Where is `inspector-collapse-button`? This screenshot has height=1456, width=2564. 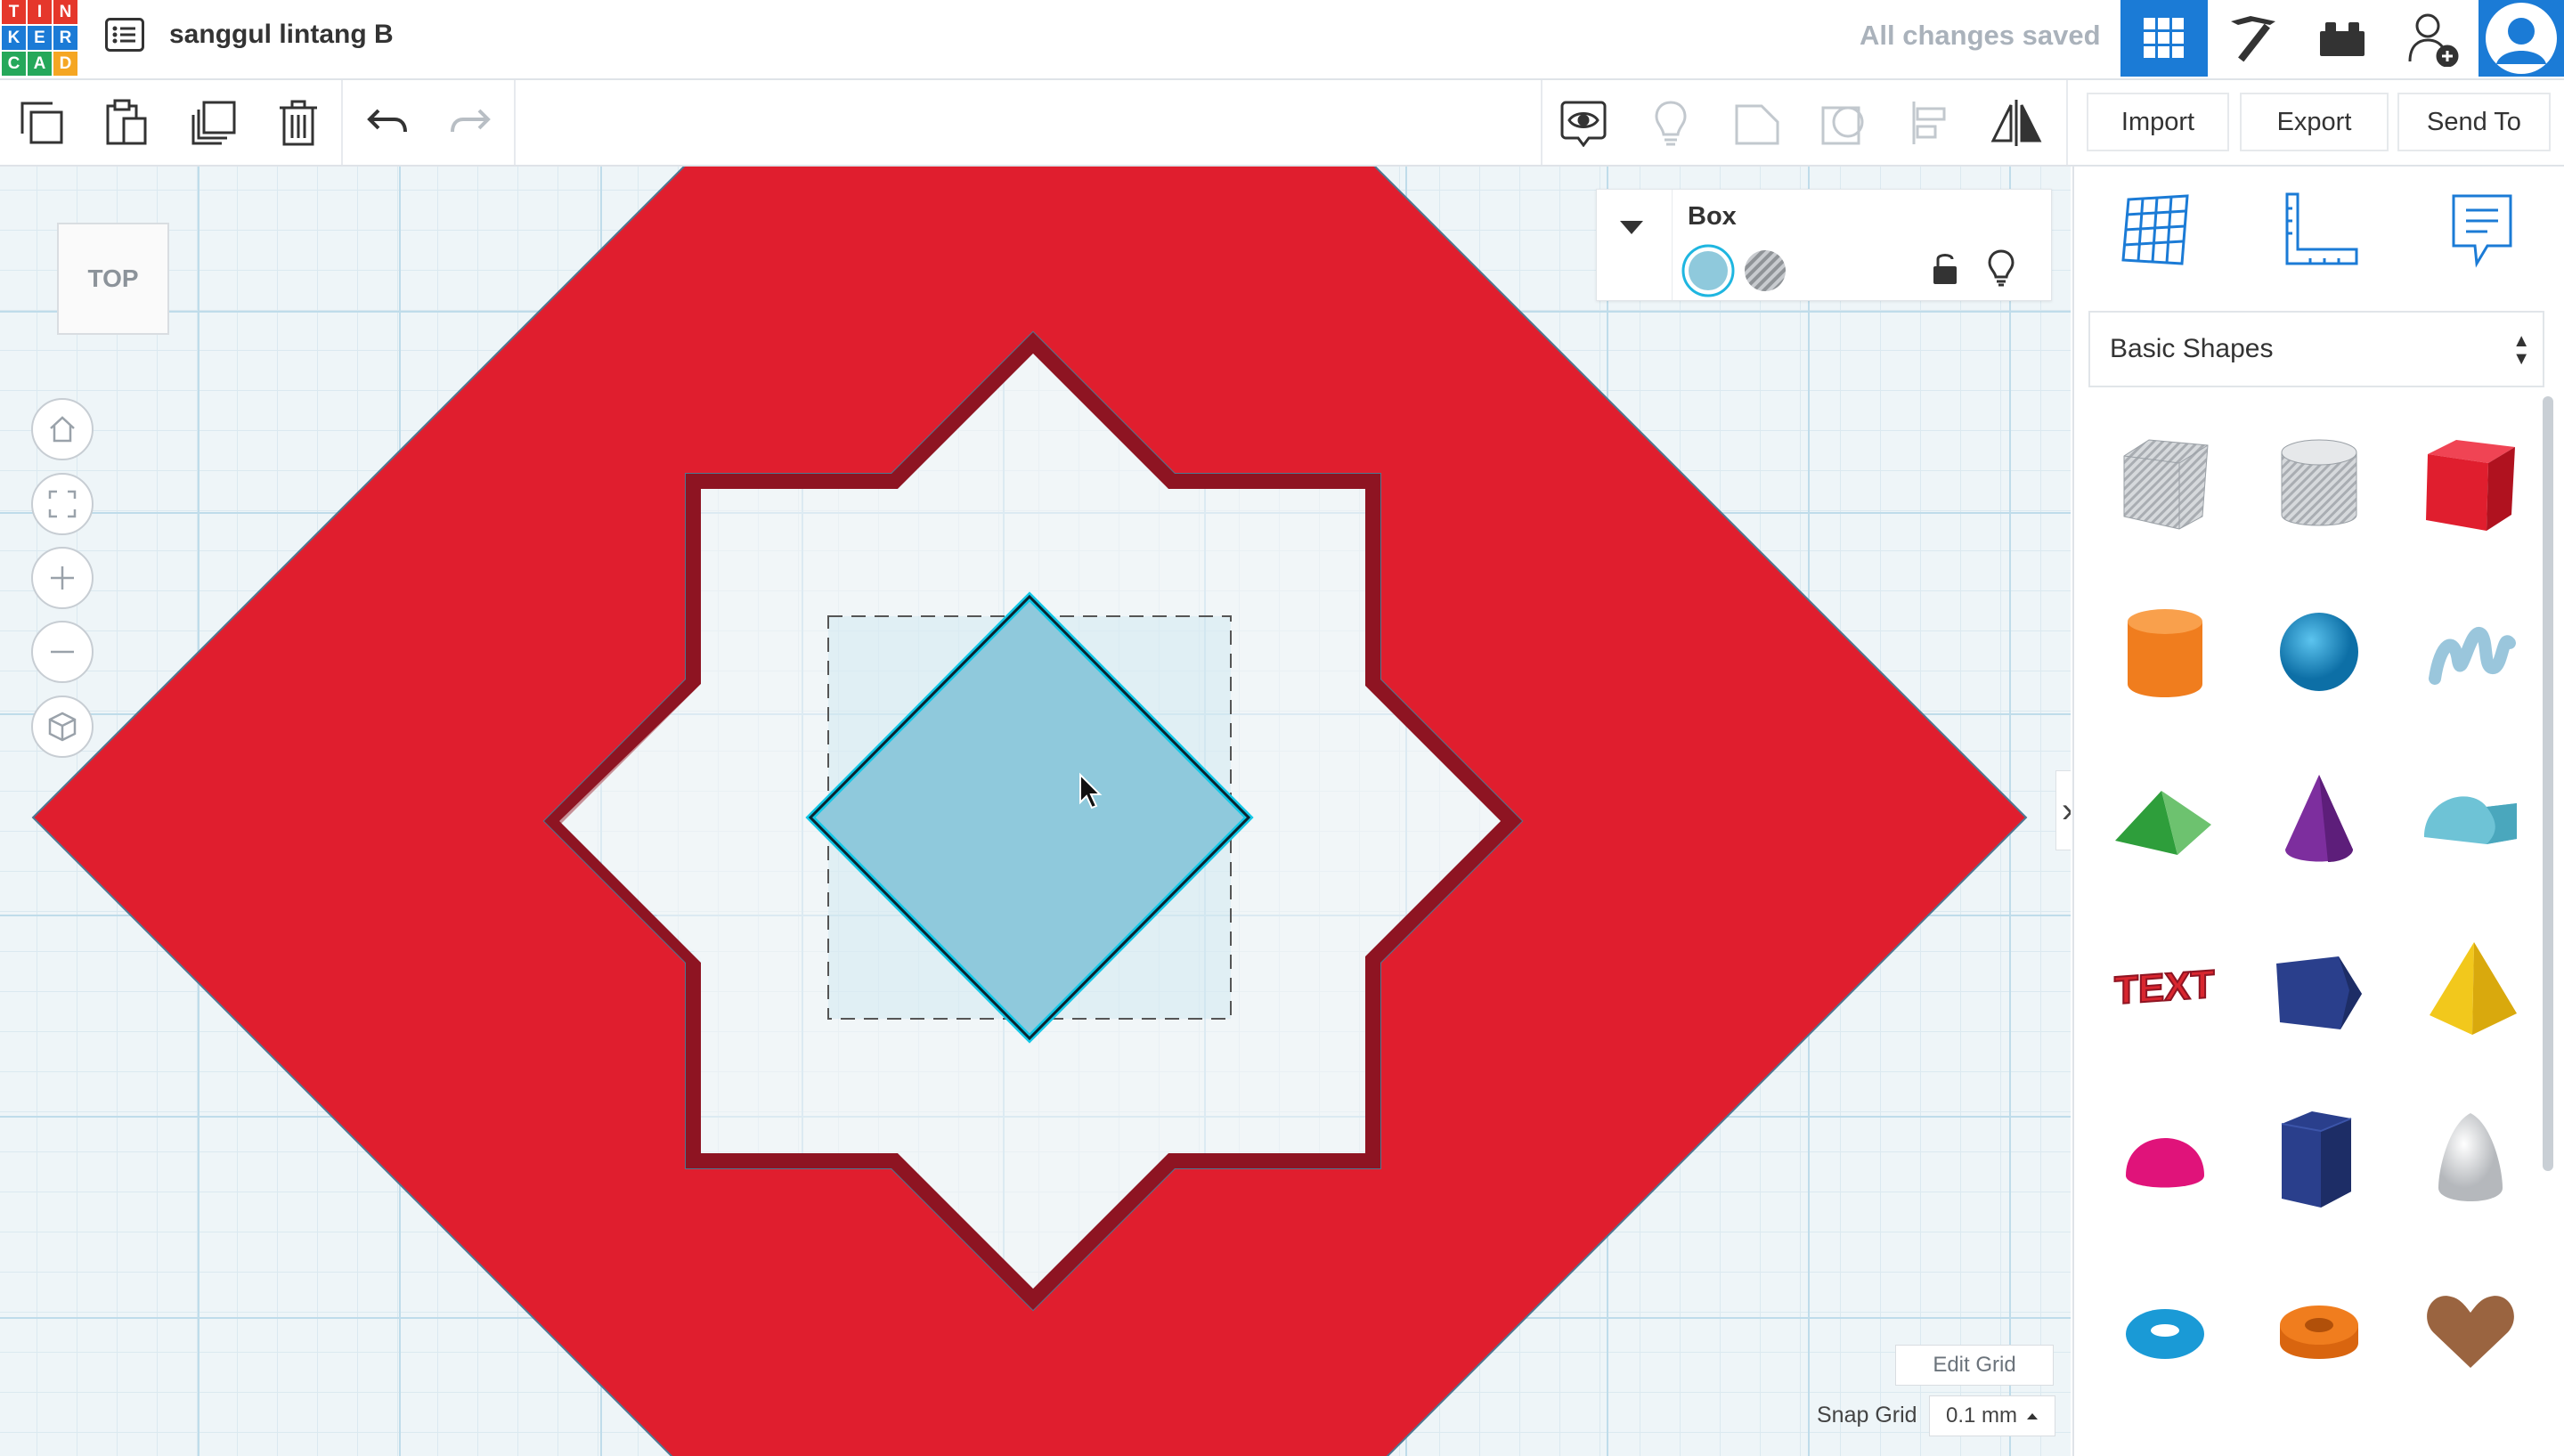
inspector-collapse-button is located at coordinates (1631, 229).